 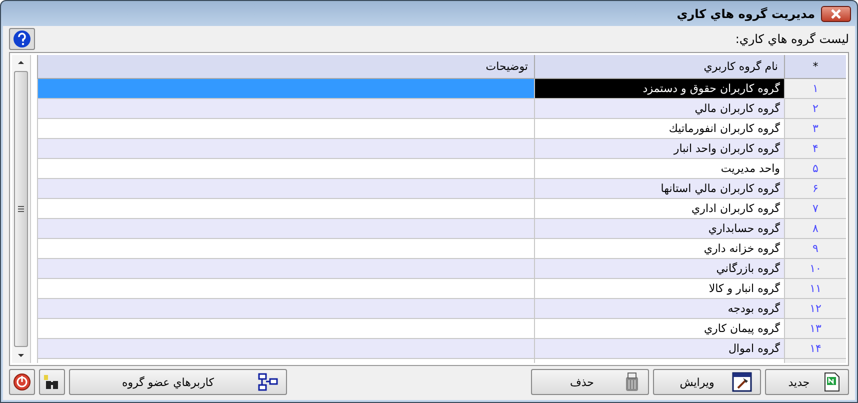 I want to click on power-icon, so click(x=22, y=382).